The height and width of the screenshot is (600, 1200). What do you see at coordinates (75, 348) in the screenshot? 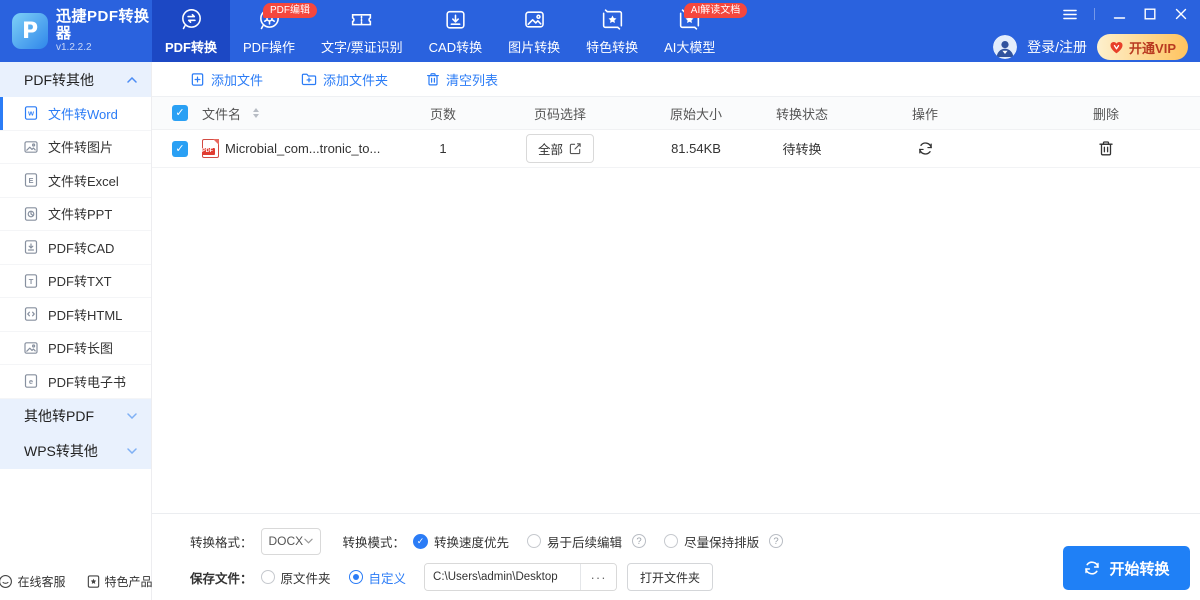
I see `sidebar-item-to-long-image: PDF转长图` at bounding box center [75, 348].